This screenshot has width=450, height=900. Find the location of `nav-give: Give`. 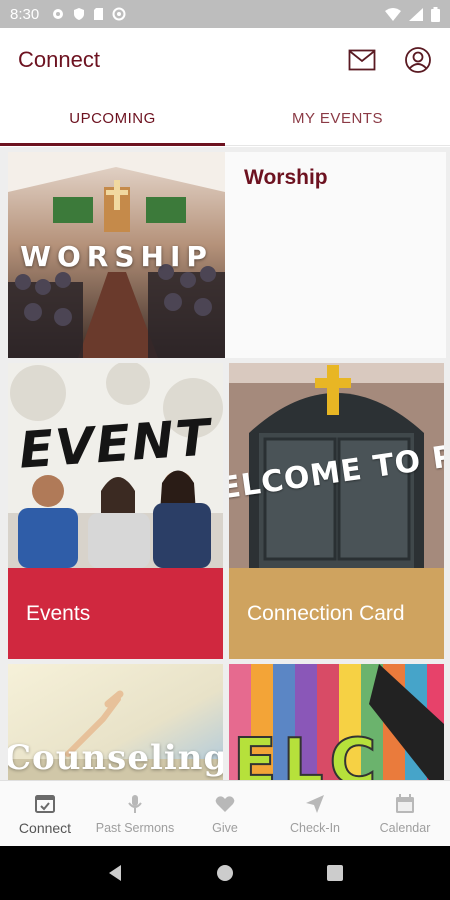

nav-give: Give is located at coordinates (225, 813).